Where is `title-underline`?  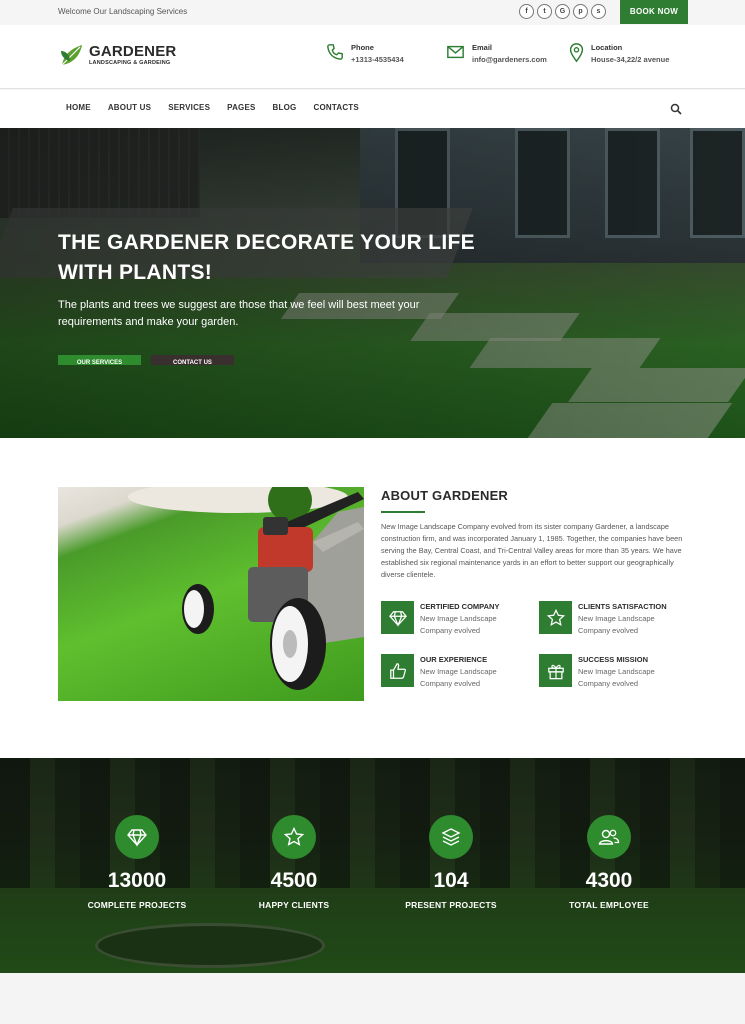 title-underline is located at coordinates (403, 512).